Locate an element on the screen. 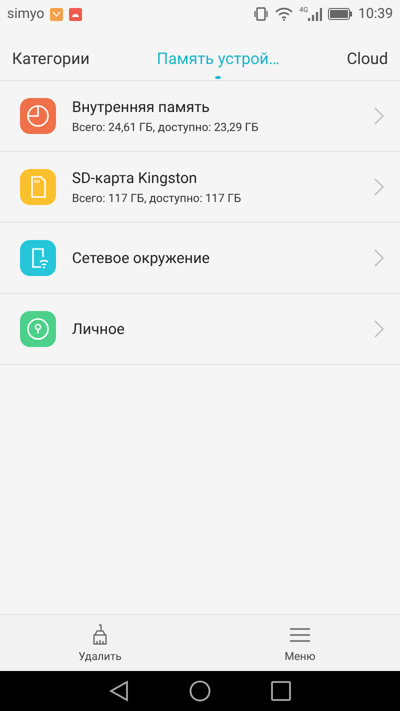 This screenshot has width=400, height=711. wifi-icon is located at coordinates (284, 14).